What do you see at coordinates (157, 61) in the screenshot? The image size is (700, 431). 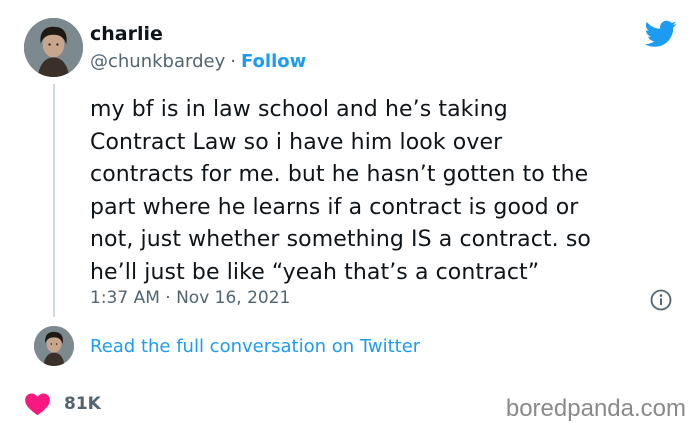 I see `author-handle: @chunkbardey` at bounding box center [157, 61].